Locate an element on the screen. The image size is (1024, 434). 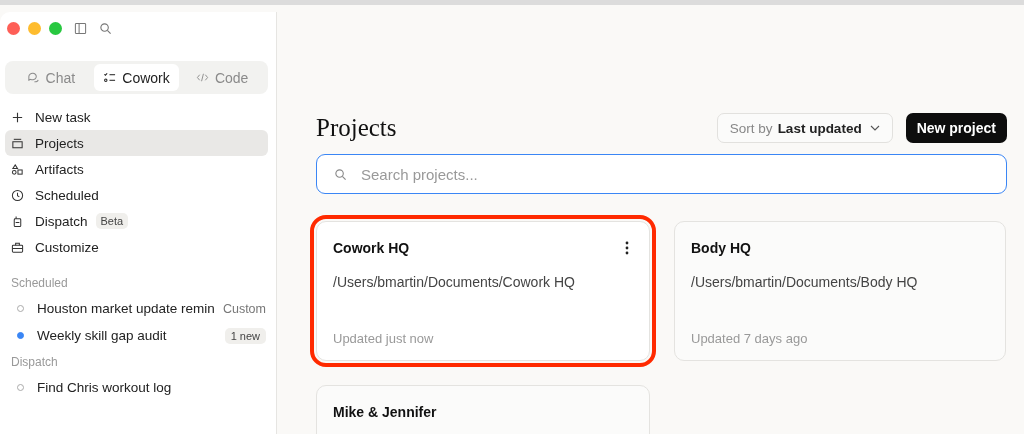
project-path: /Users/bmartin/Documents/Cowork HQ is located at coordinates (454, 282).